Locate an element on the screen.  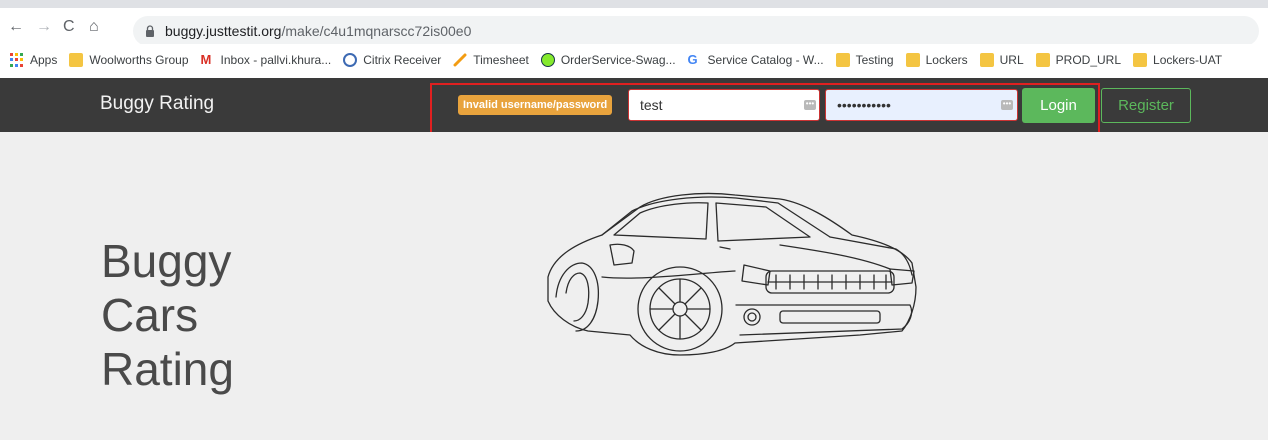
bookmark-apps: Apps is located at coordinates (33, 60).